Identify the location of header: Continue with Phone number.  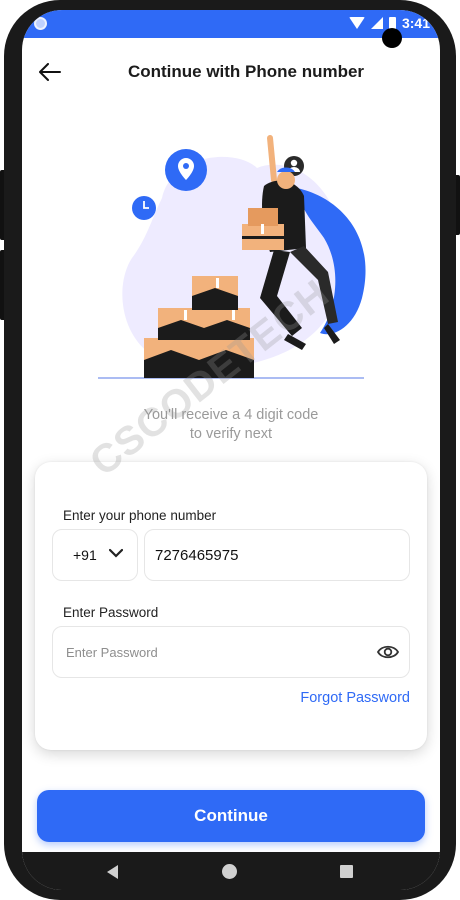
(231, 72).